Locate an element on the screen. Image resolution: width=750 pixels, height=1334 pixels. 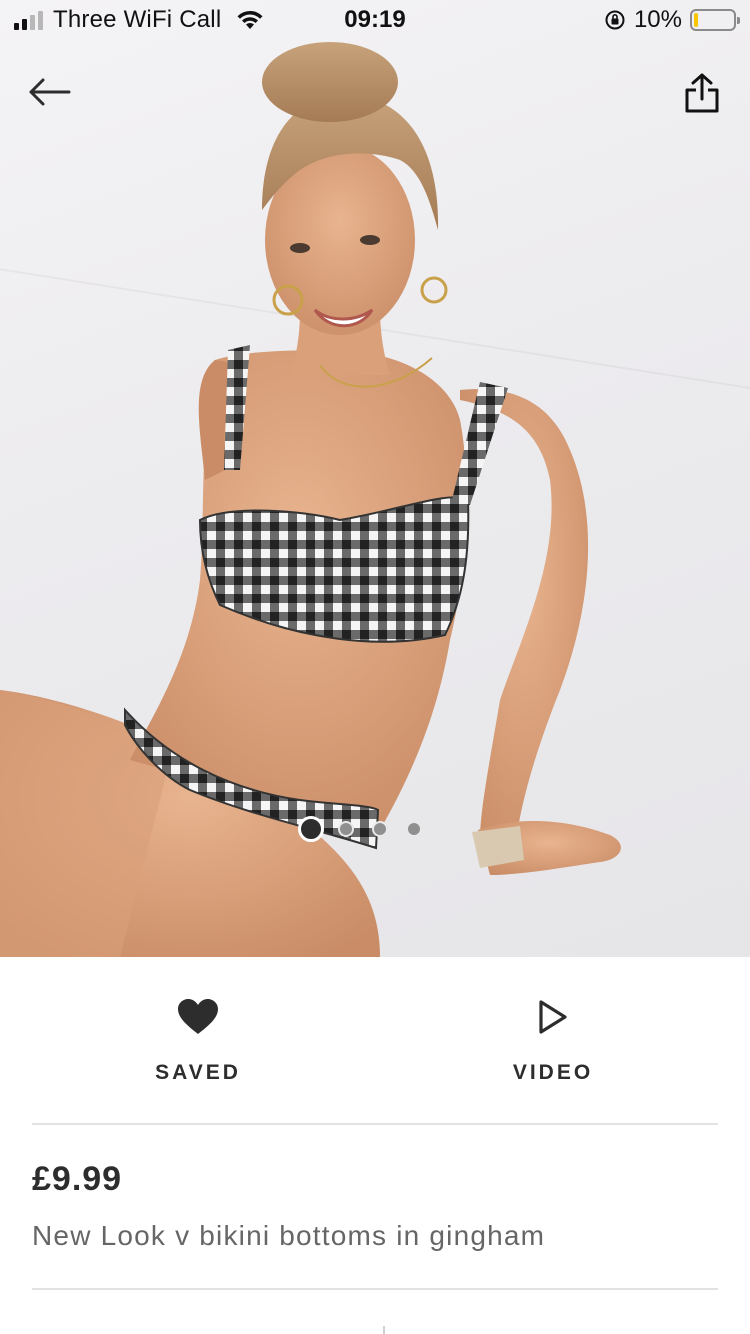
heart-filled-icon is located at coordinates (198, 1016).